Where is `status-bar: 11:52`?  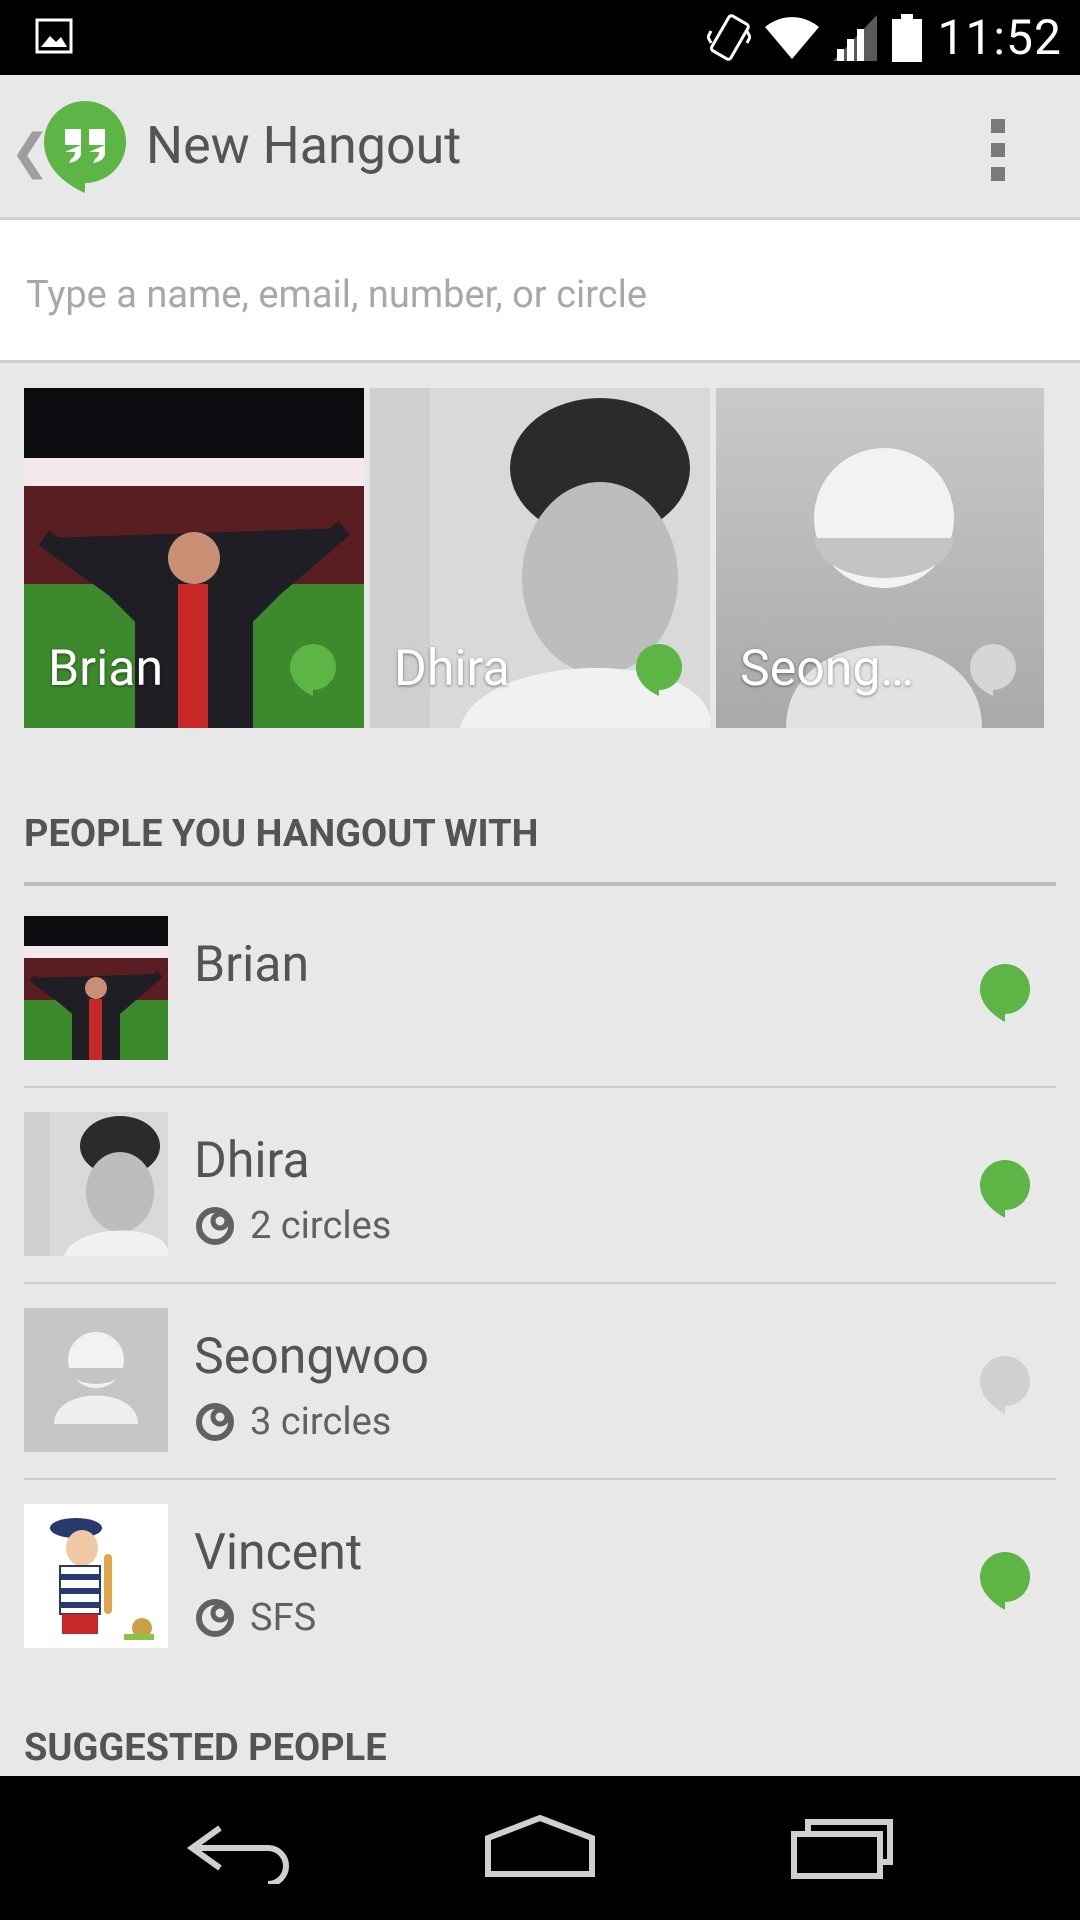
status-bar: 11:52 is located at coordinates (540, 37).